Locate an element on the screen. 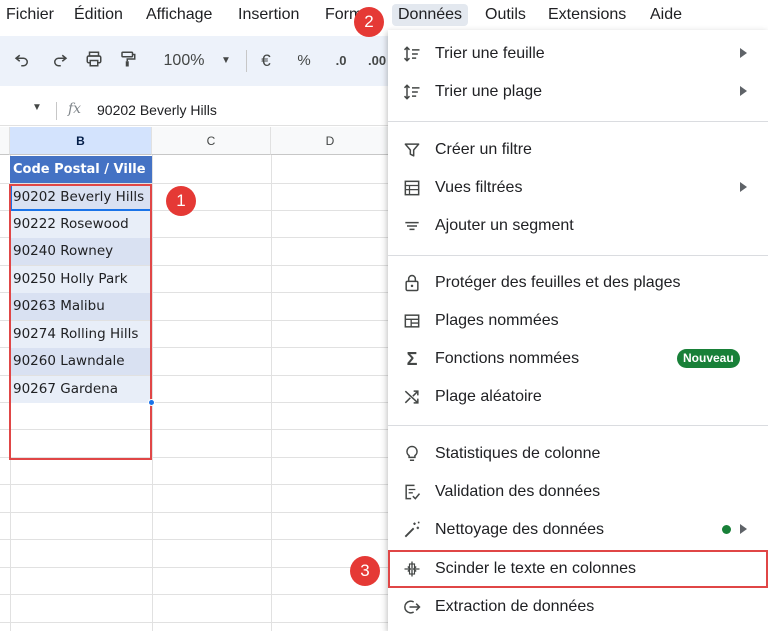 The width and height of the screenshot is (768, 631). menu-item-validation: Validation des données is located at coordinates (578, 492).